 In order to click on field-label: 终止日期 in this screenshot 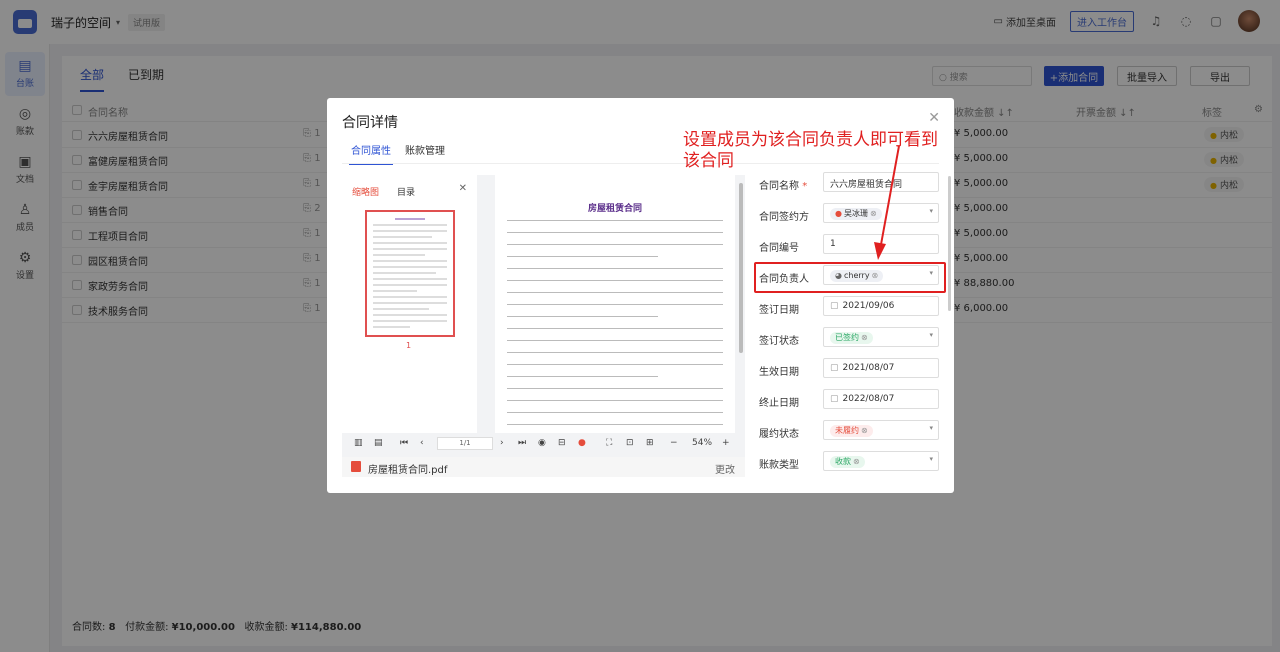, I will do `click(779, 403)`.